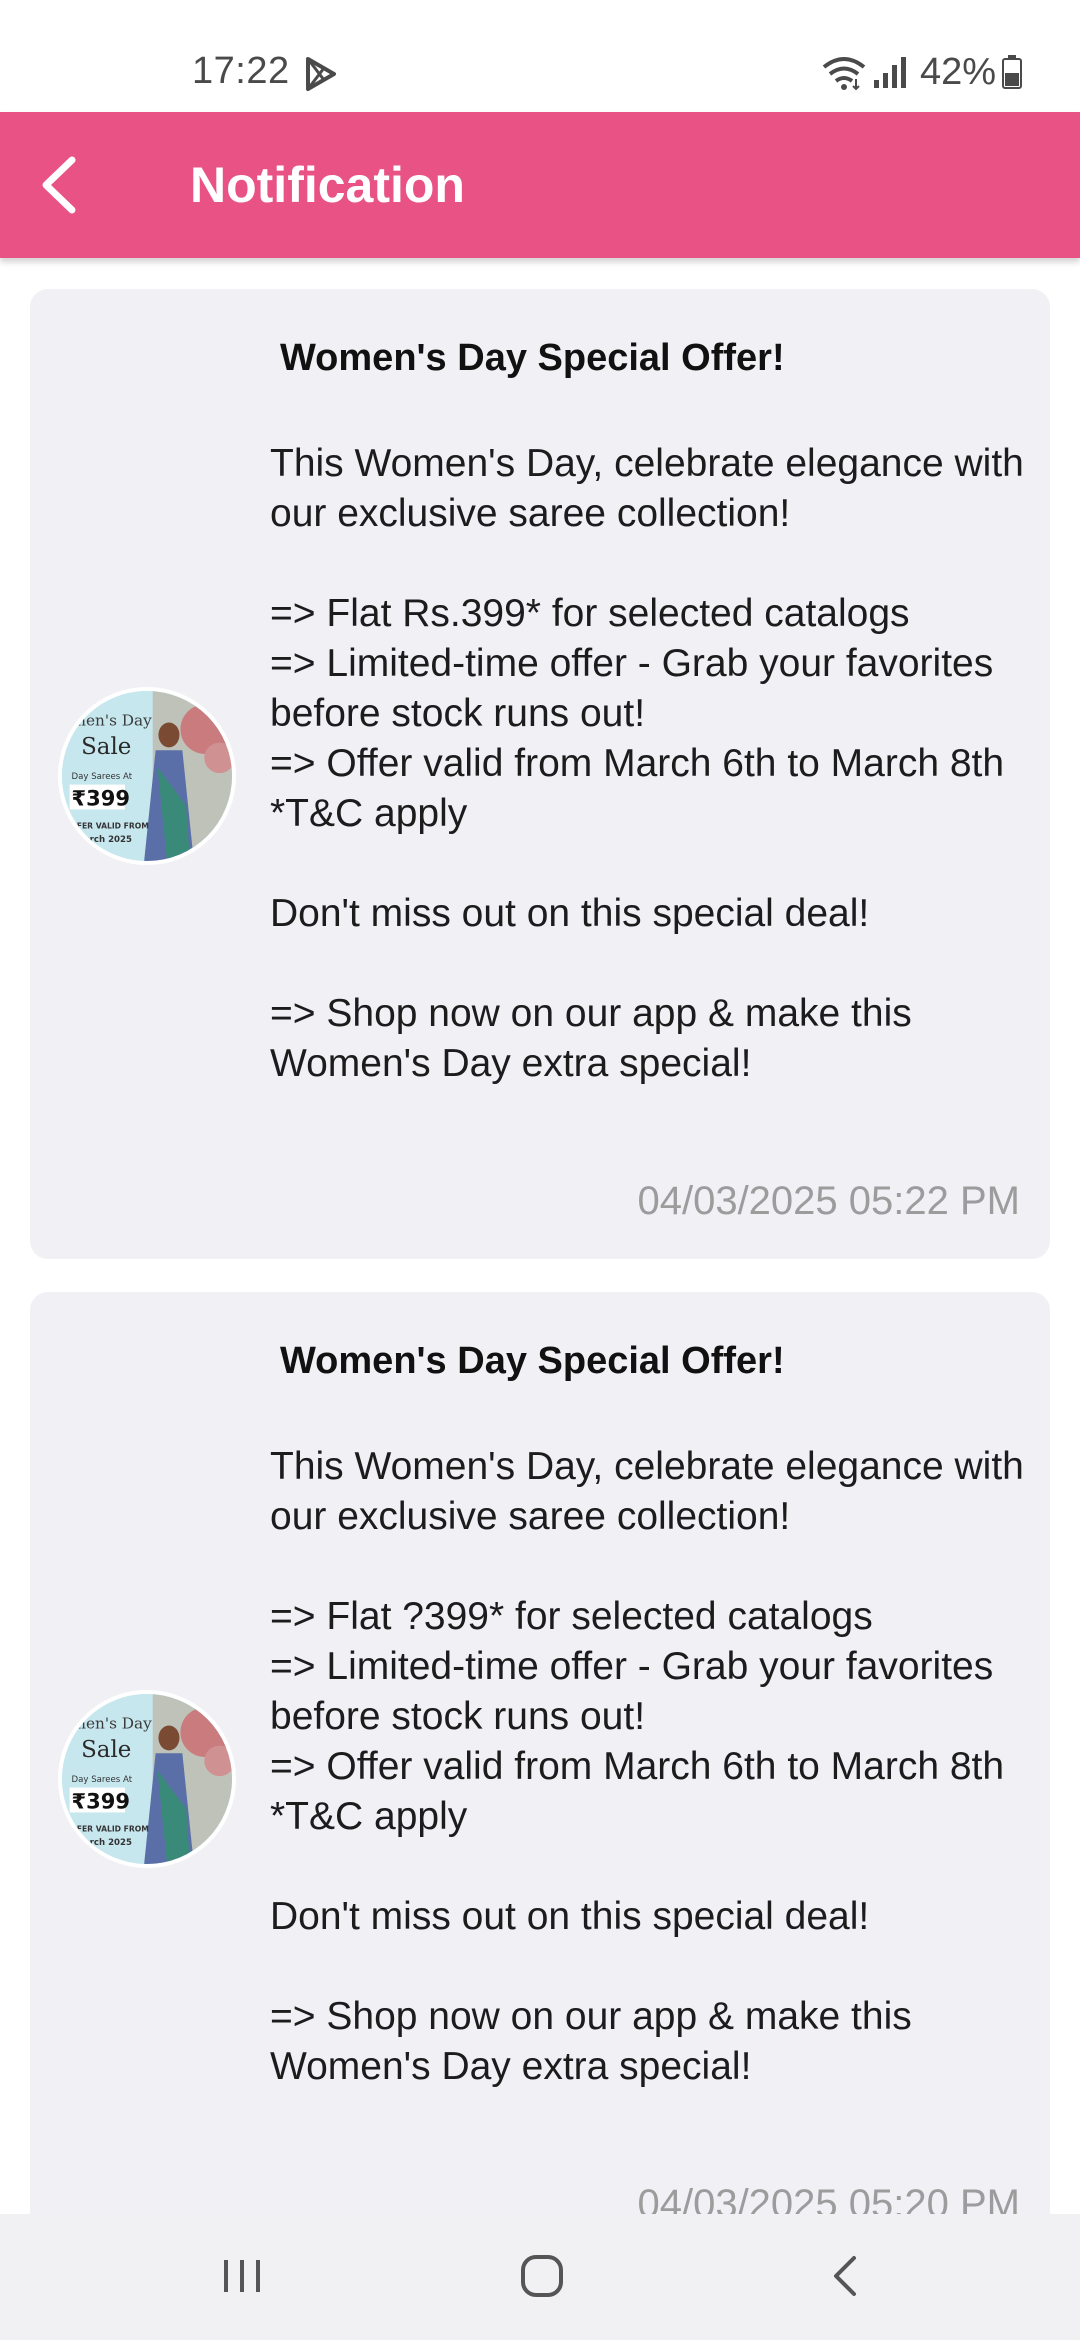 Image resolution: width=1080 pixels, height=2340 pixels. I want to click on home-icon, so click(542, 2276).